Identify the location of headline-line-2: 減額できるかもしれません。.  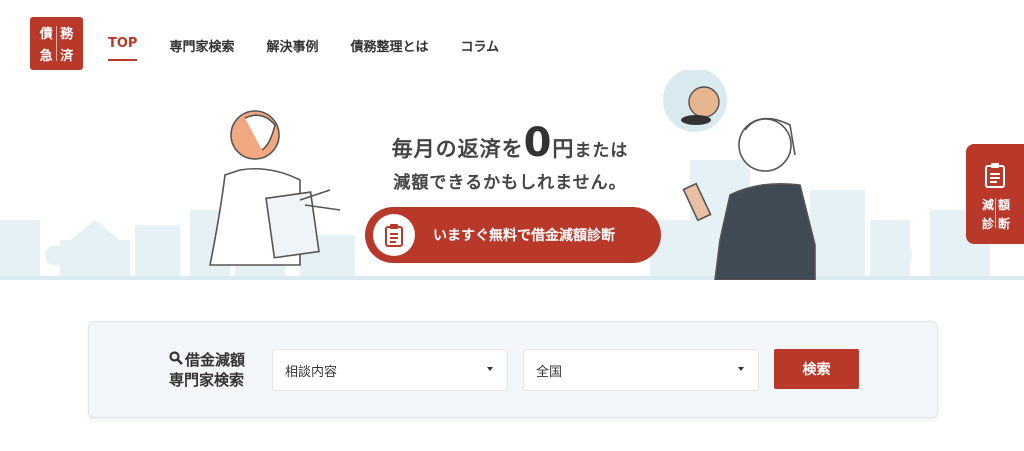
(510, 183).